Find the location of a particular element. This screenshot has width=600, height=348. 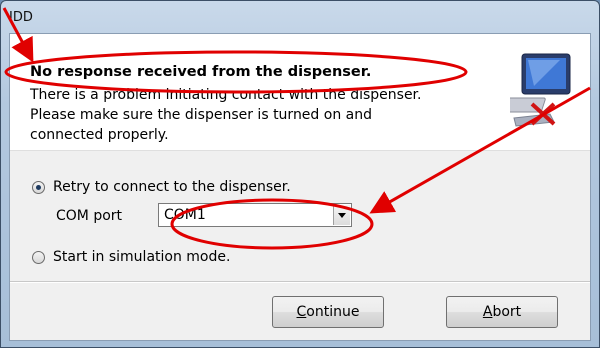

message-line-3: connected properly. is located at coordinates (99, 135).